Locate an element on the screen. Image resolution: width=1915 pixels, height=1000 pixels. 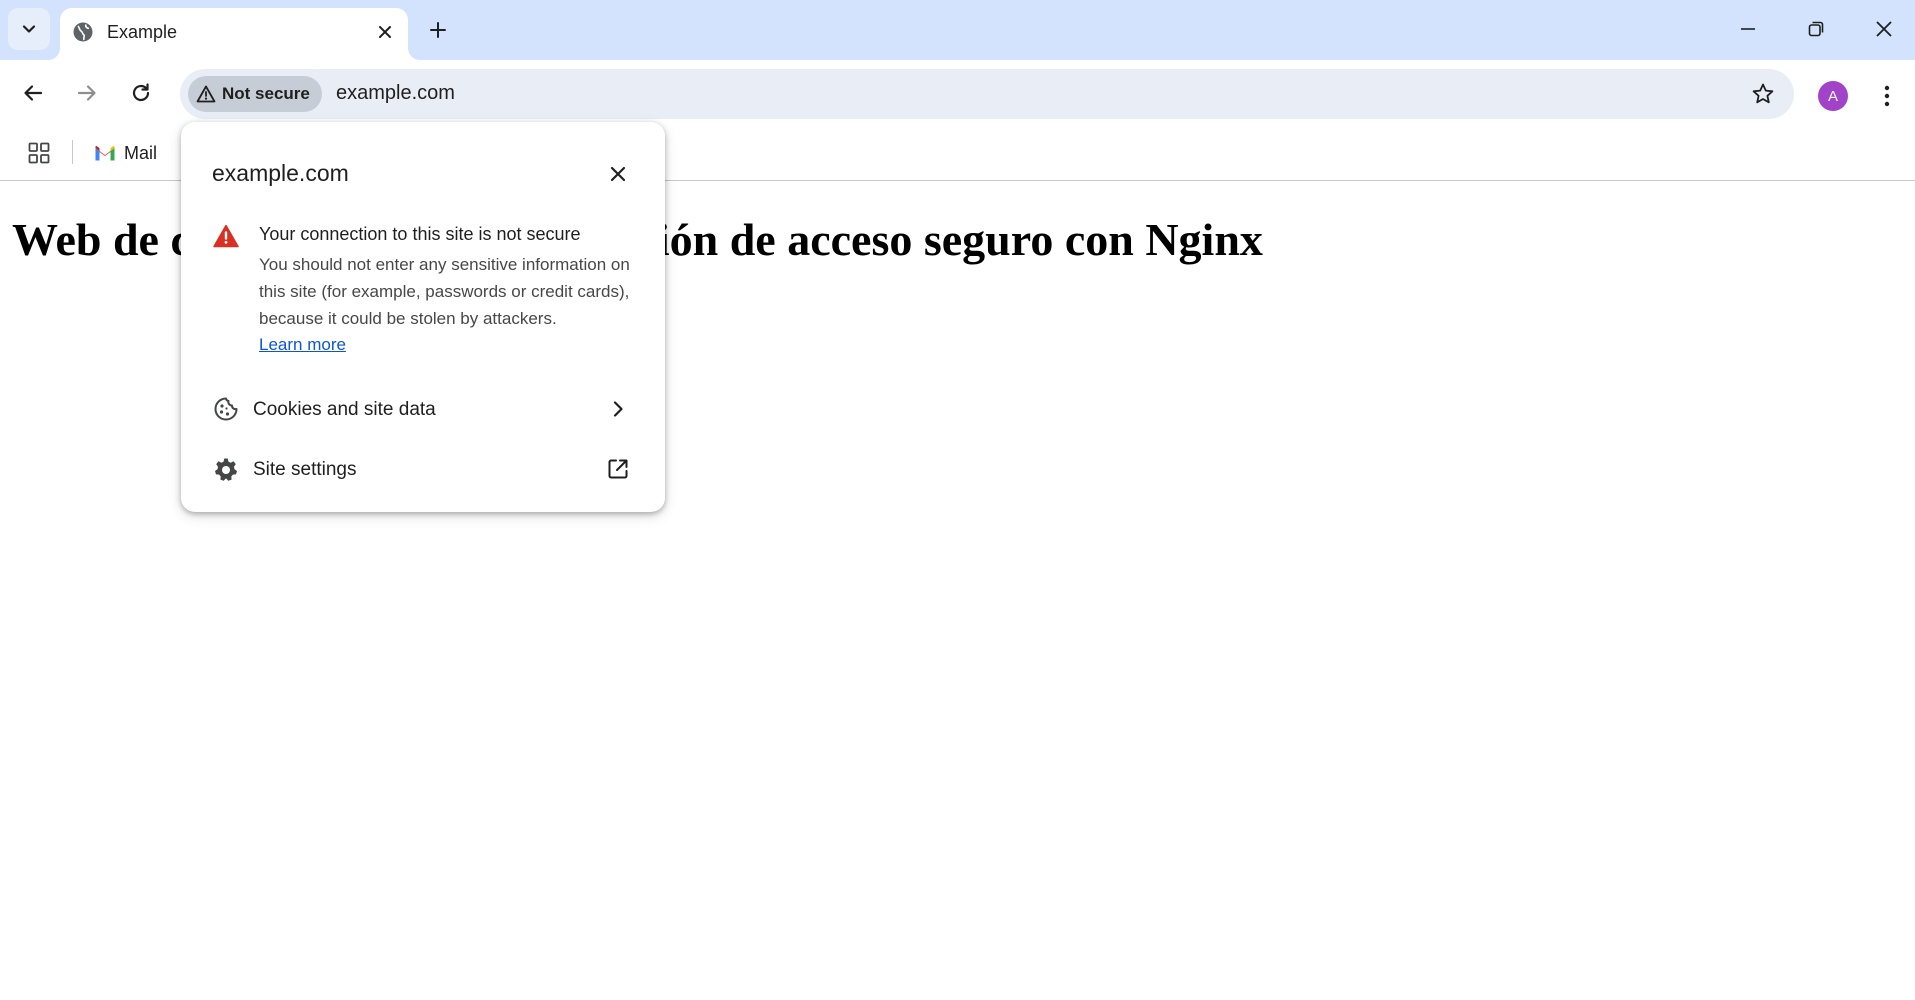
tab-search-button is located at coordinates (29, 29).